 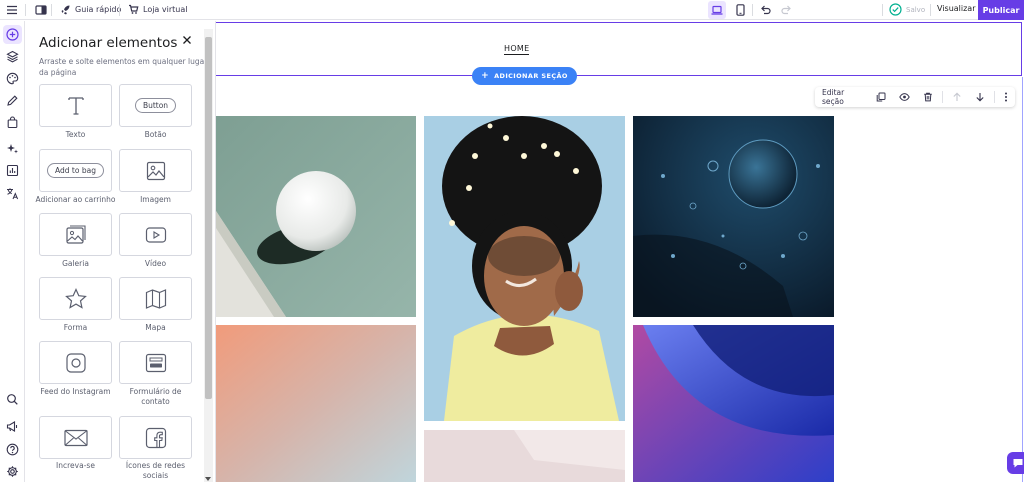 What do you see at coordinates (895, 9) in the screenshot?
I see `check-circle-icon` at bounding box center [895, 9].